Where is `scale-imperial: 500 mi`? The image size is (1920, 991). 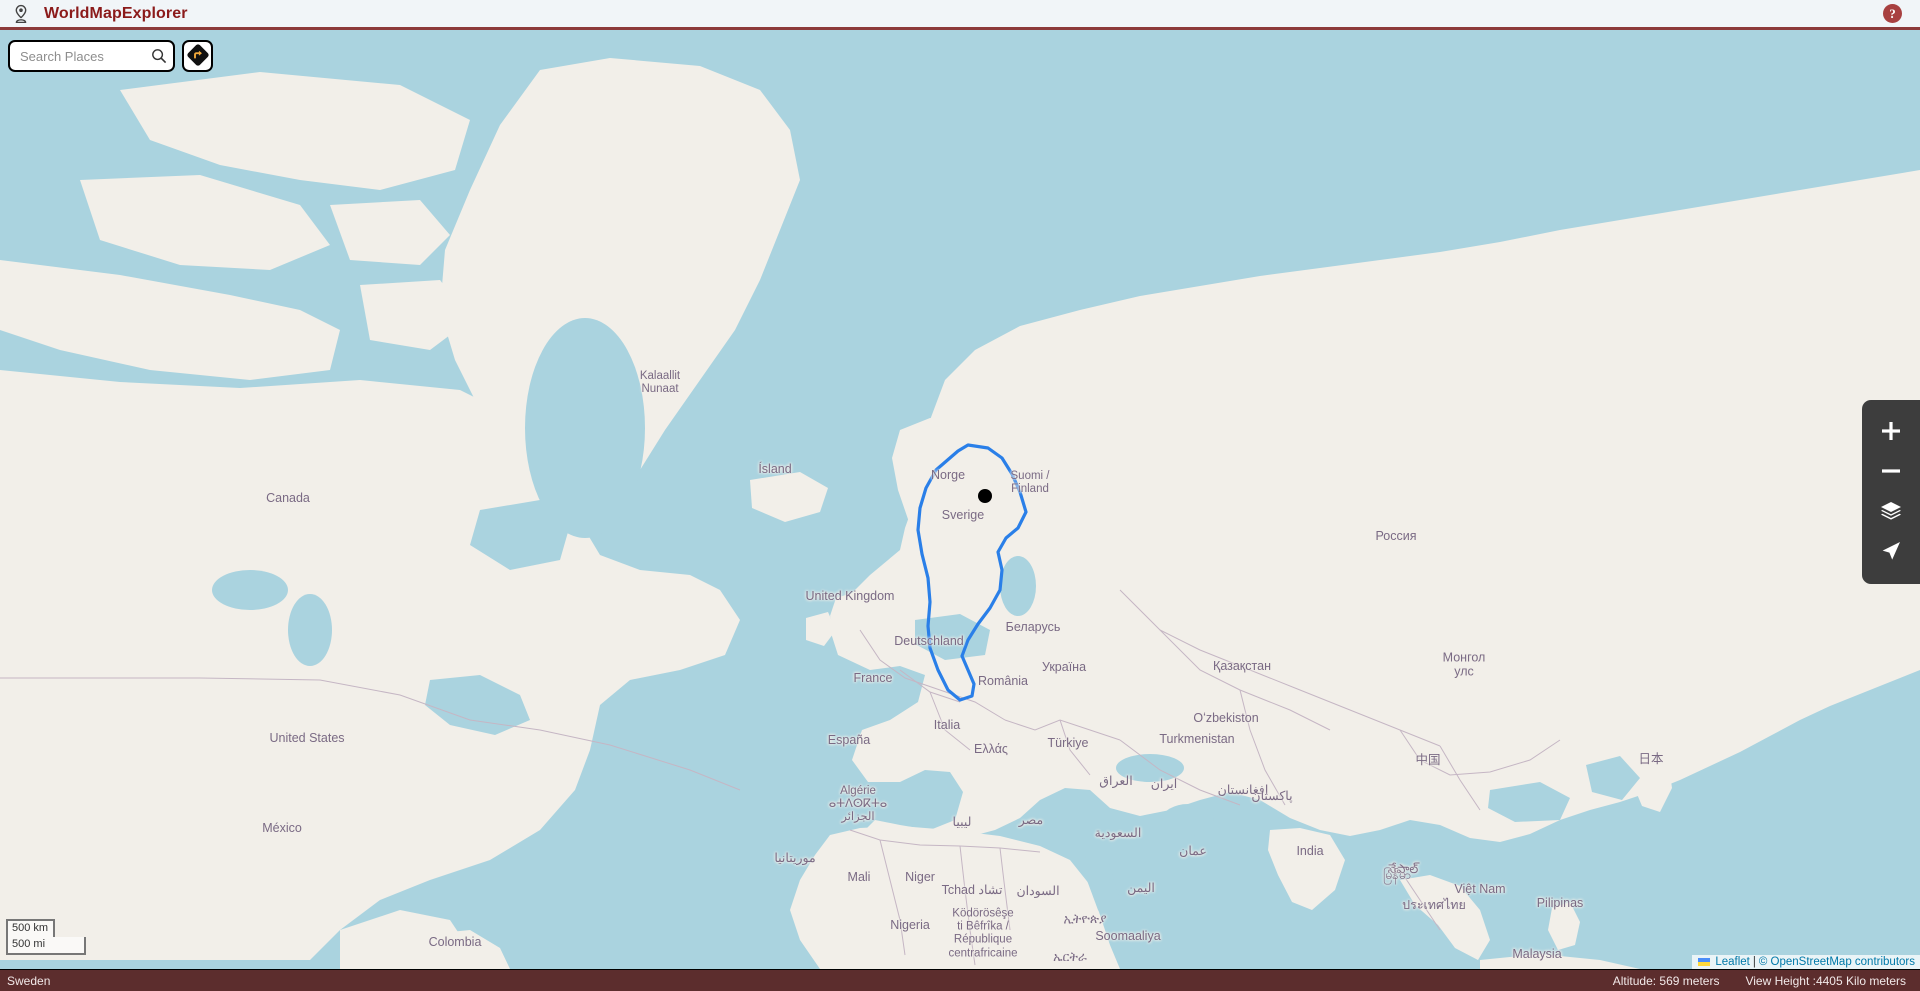
scale-imperial: 500 mi is located at coordinates (46, 946).